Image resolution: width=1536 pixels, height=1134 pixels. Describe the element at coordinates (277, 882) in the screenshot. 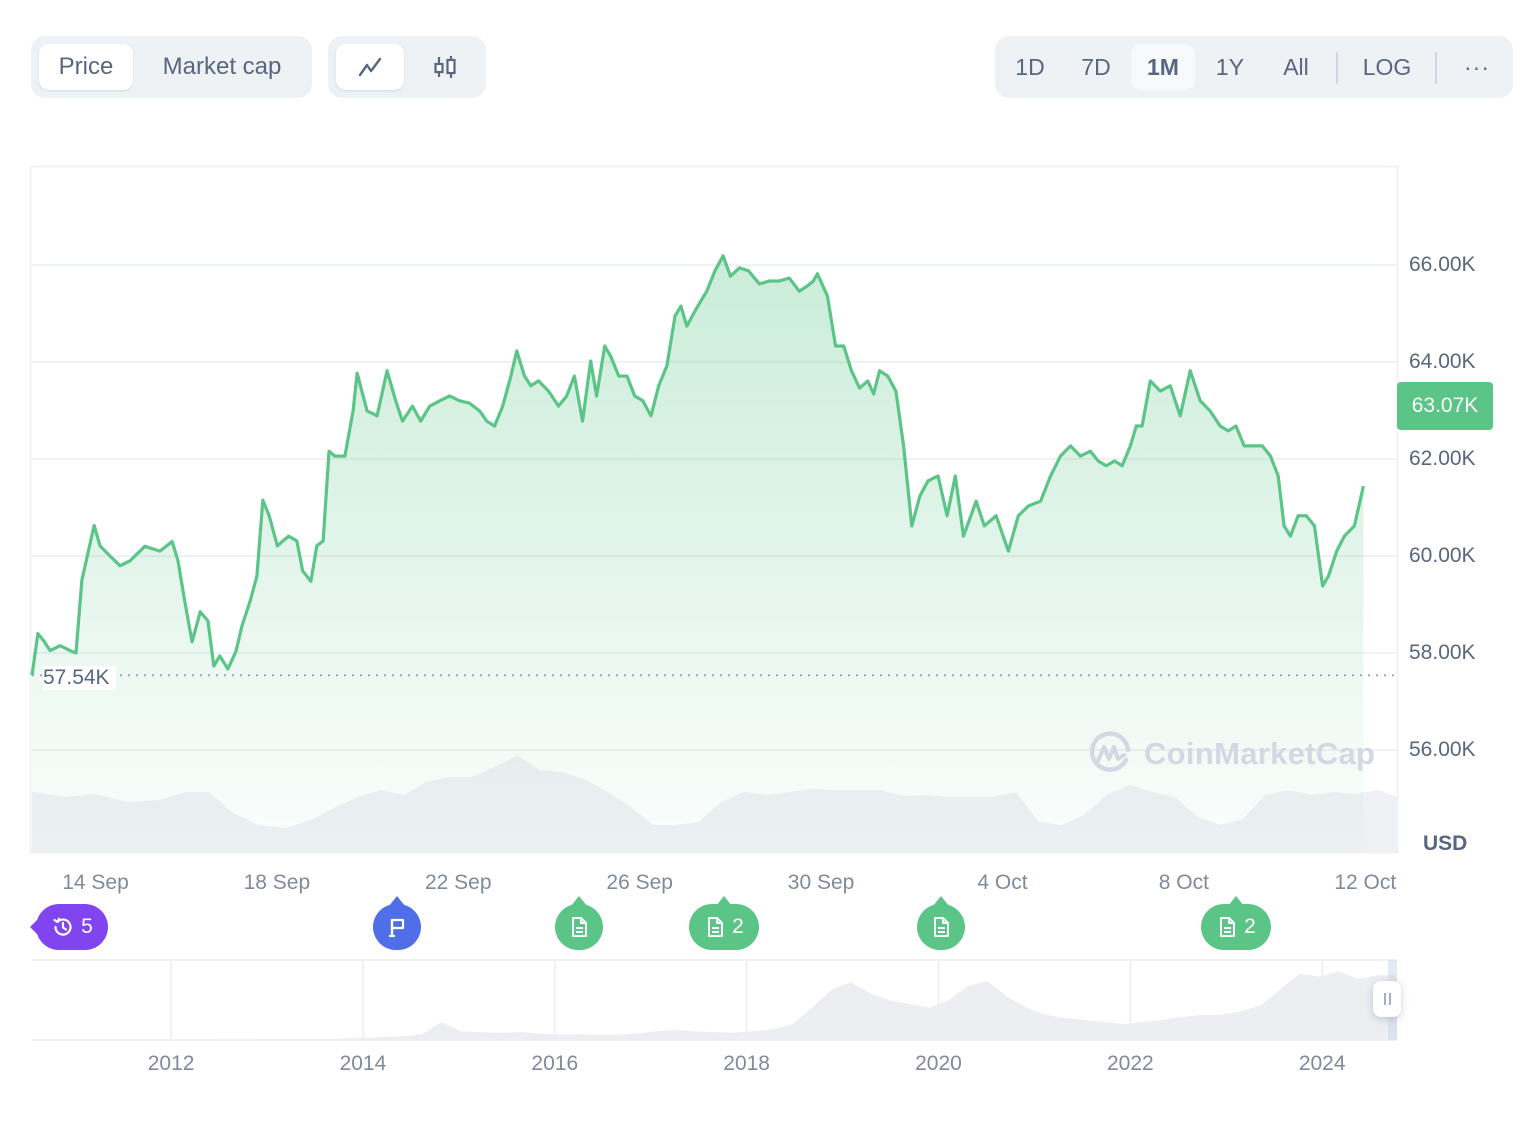

I see `x-tick-label: 18 Sep` at that location.